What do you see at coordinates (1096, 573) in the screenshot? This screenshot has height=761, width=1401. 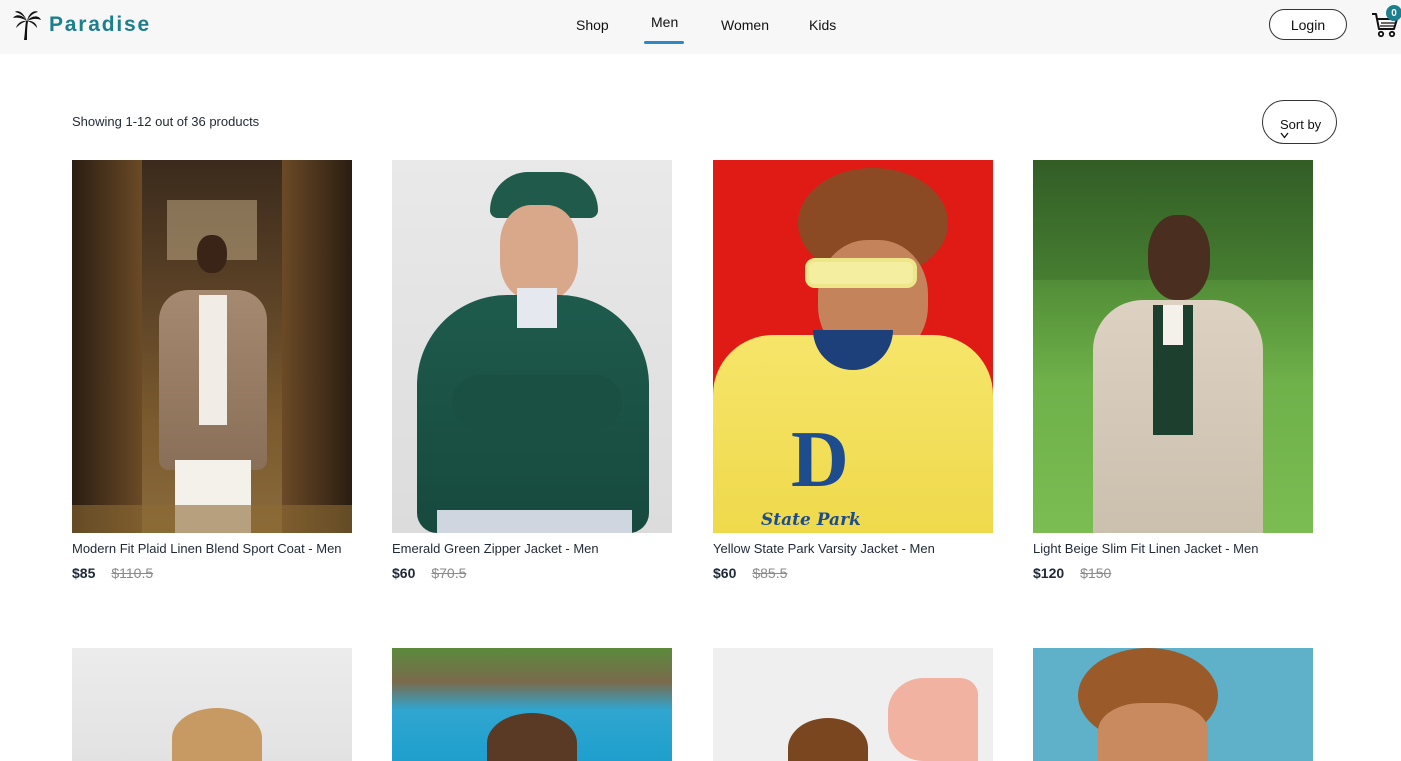 I see `product-original-price: $150` at bounding box center [1096, 573].